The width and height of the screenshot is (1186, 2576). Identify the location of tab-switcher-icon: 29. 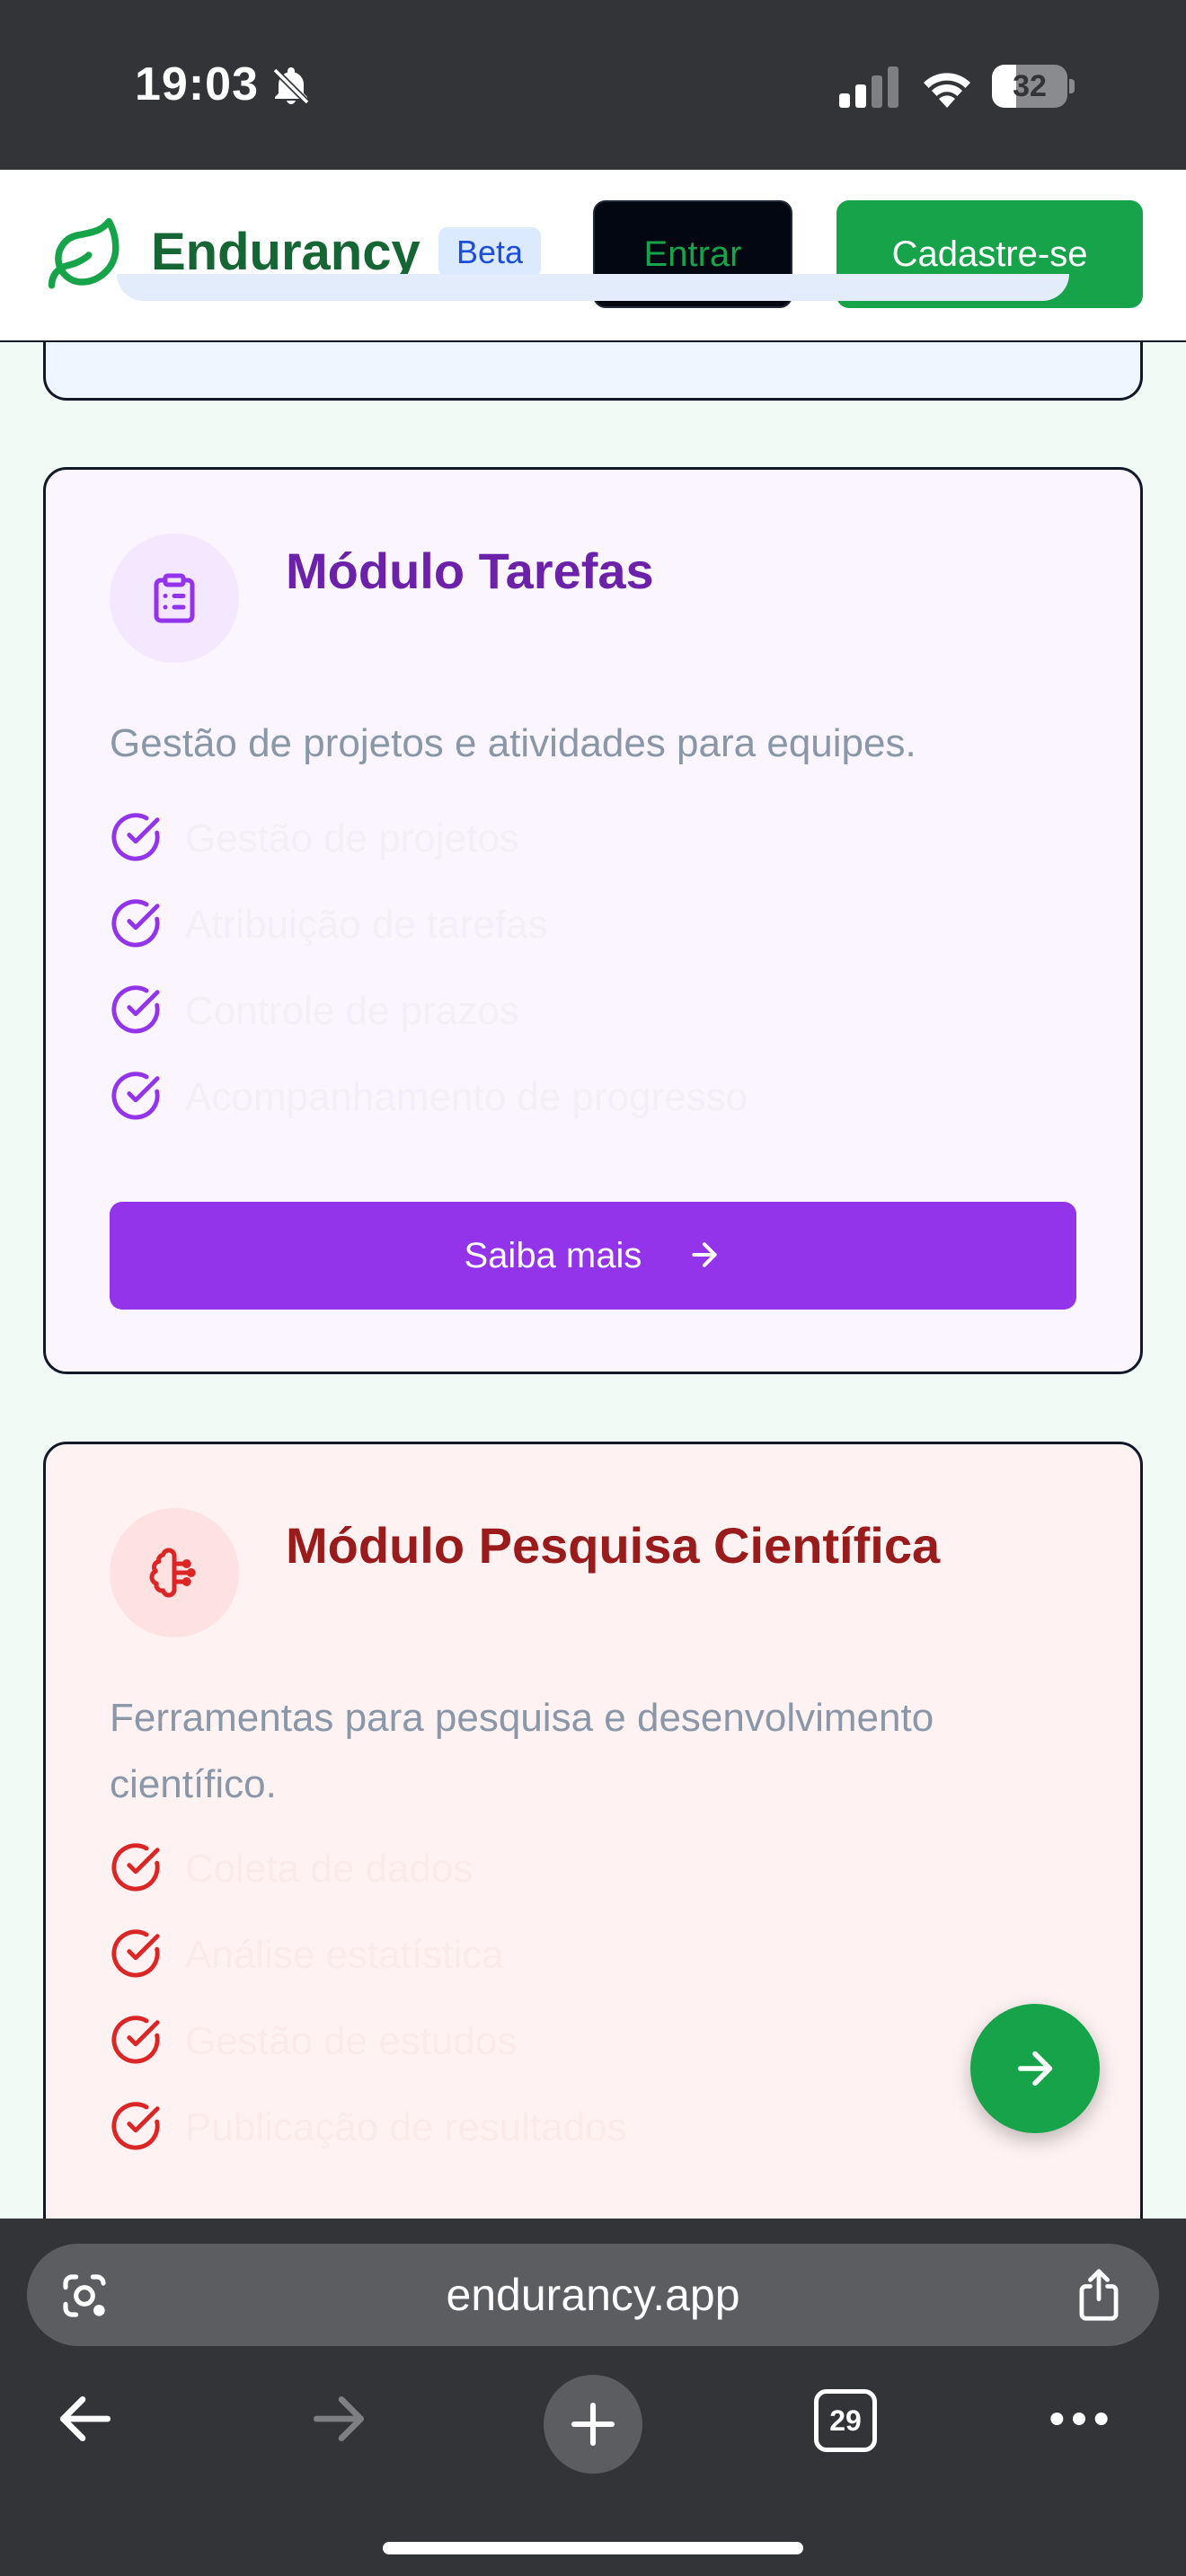
(845, 2420).